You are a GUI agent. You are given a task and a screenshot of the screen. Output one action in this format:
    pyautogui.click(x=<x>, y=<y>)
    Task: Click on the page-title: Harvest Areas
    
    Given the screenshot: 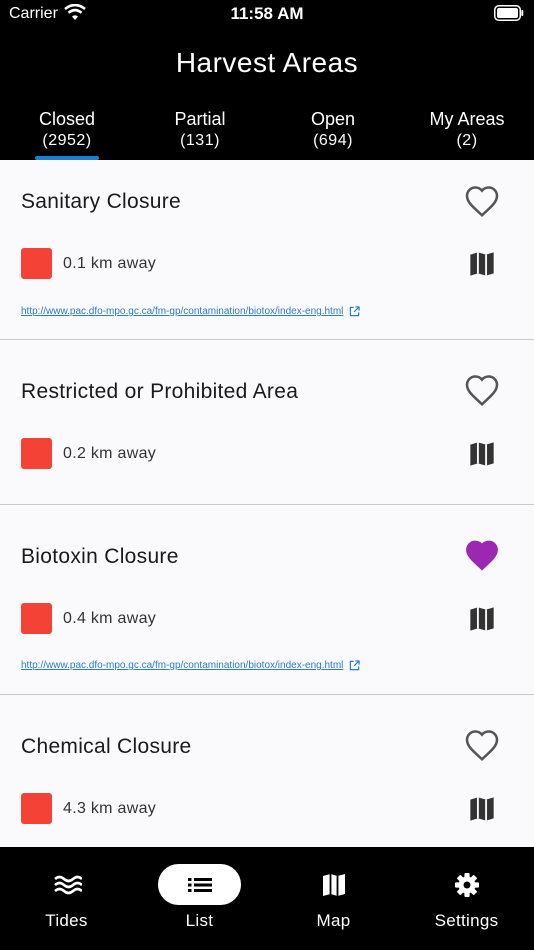 What is the action you would take?
    pyautogui.click(x=267, y=62)
    